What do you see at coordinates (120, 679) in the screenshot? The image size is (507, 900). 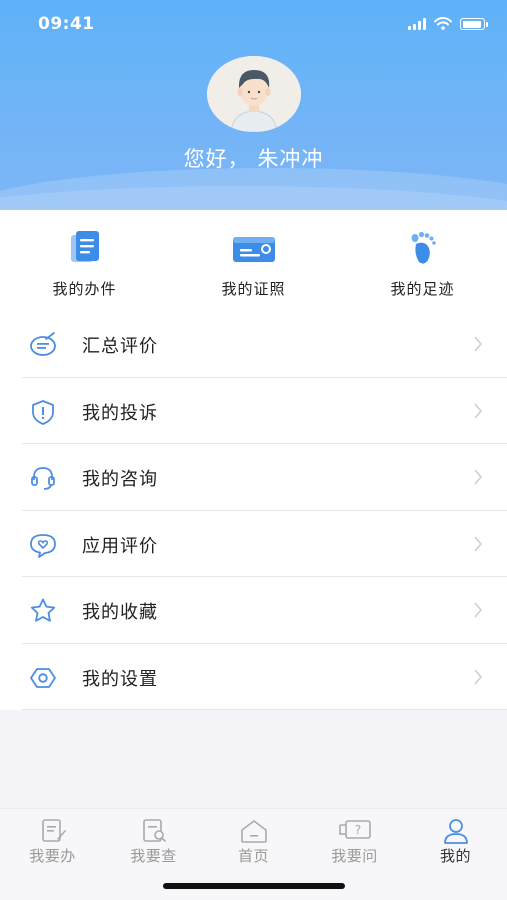 I see `menu-item-label: 我的设置` at bounding box center [120, 679].